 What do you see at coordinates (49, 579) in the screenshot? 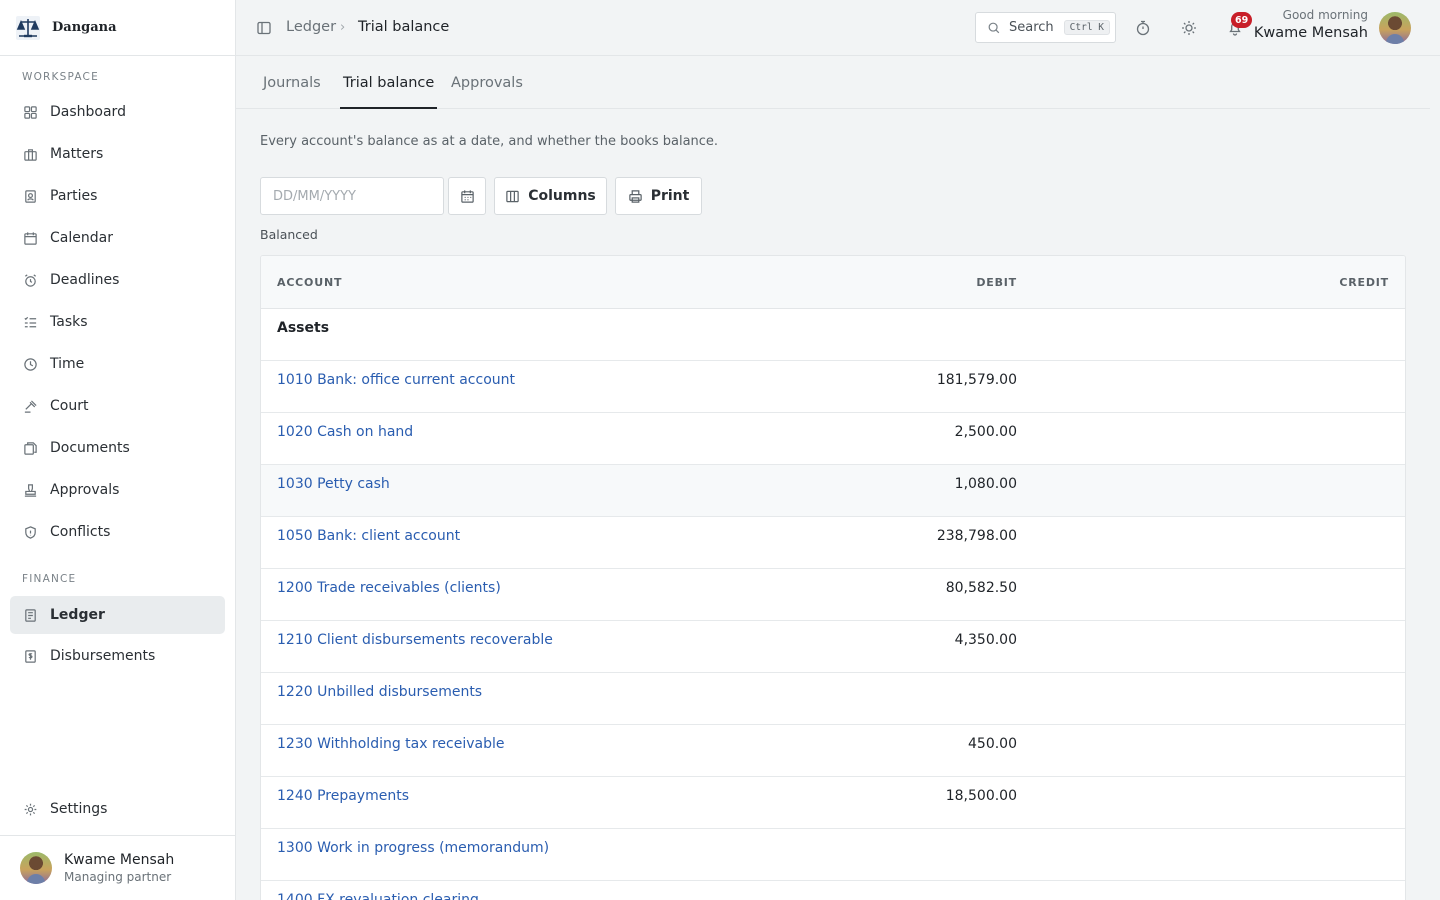
I see `section-label-finance: FINANCE` at bounding box center [49, 579].